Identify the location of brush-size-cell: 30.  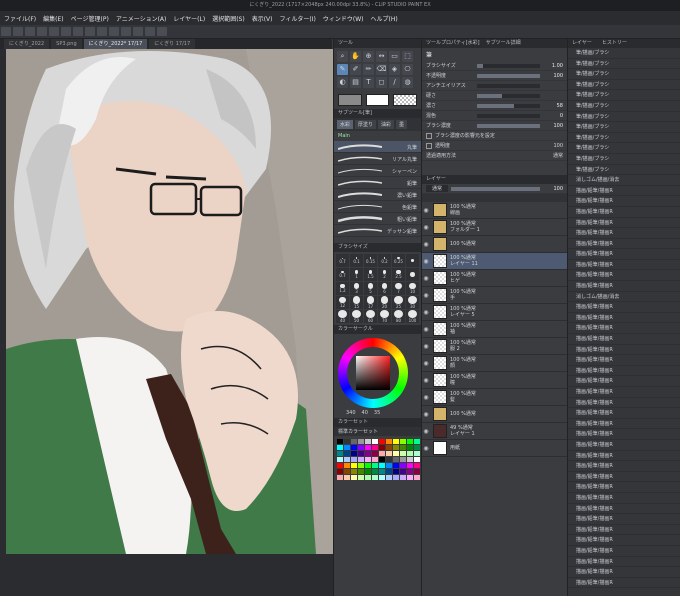
(412, 302).